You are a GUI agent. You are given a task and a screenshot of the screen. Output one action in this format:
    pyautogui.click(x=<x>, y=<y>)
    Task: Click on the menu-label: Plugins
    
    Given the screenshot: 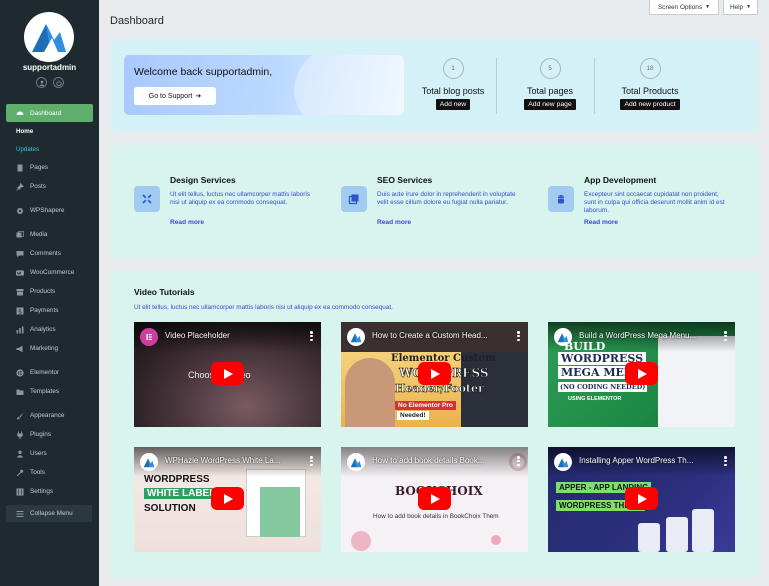 What is the action you would take?
    pyautogui.click(x=40, y=434)
    